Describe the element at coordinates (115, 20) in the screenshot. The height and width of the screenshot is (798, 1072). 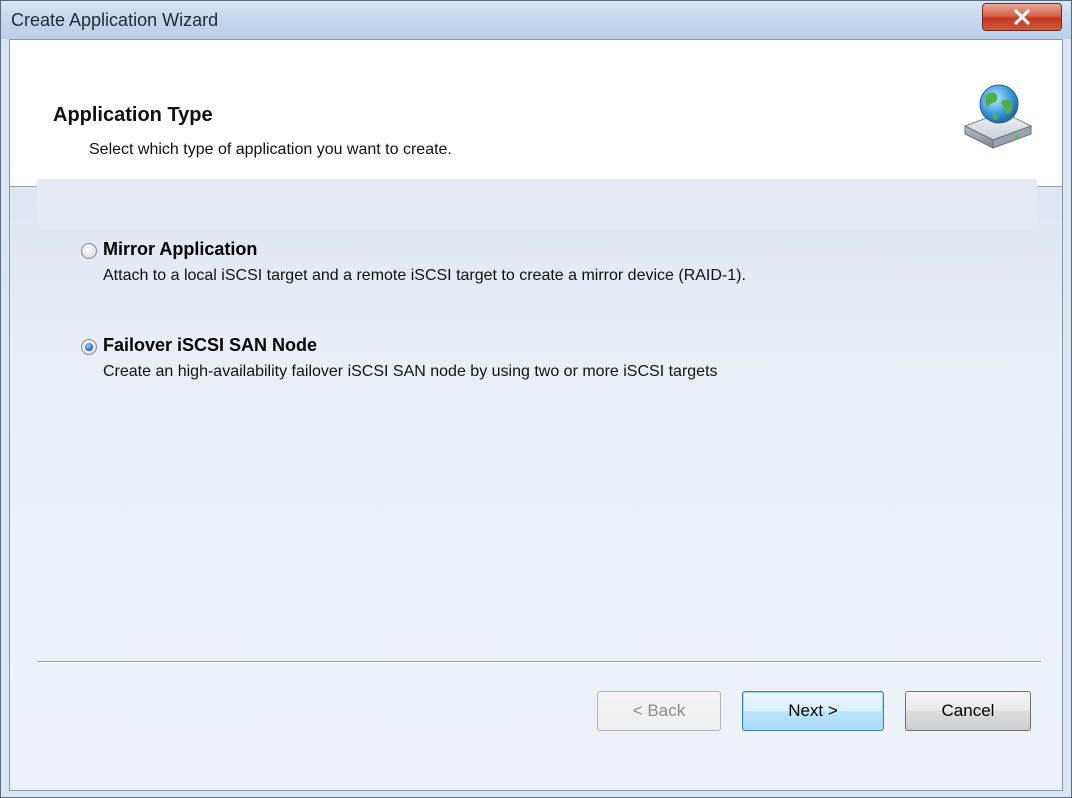
I see `window-title: Create Application Wizard` at that location.